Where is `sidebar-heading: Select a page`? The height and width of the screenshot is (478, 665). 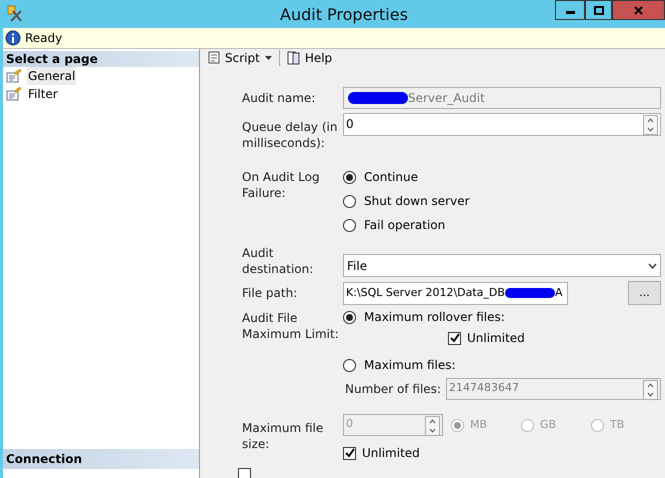 sidebar-heading: Select a page is located at coordinates (101, 59).